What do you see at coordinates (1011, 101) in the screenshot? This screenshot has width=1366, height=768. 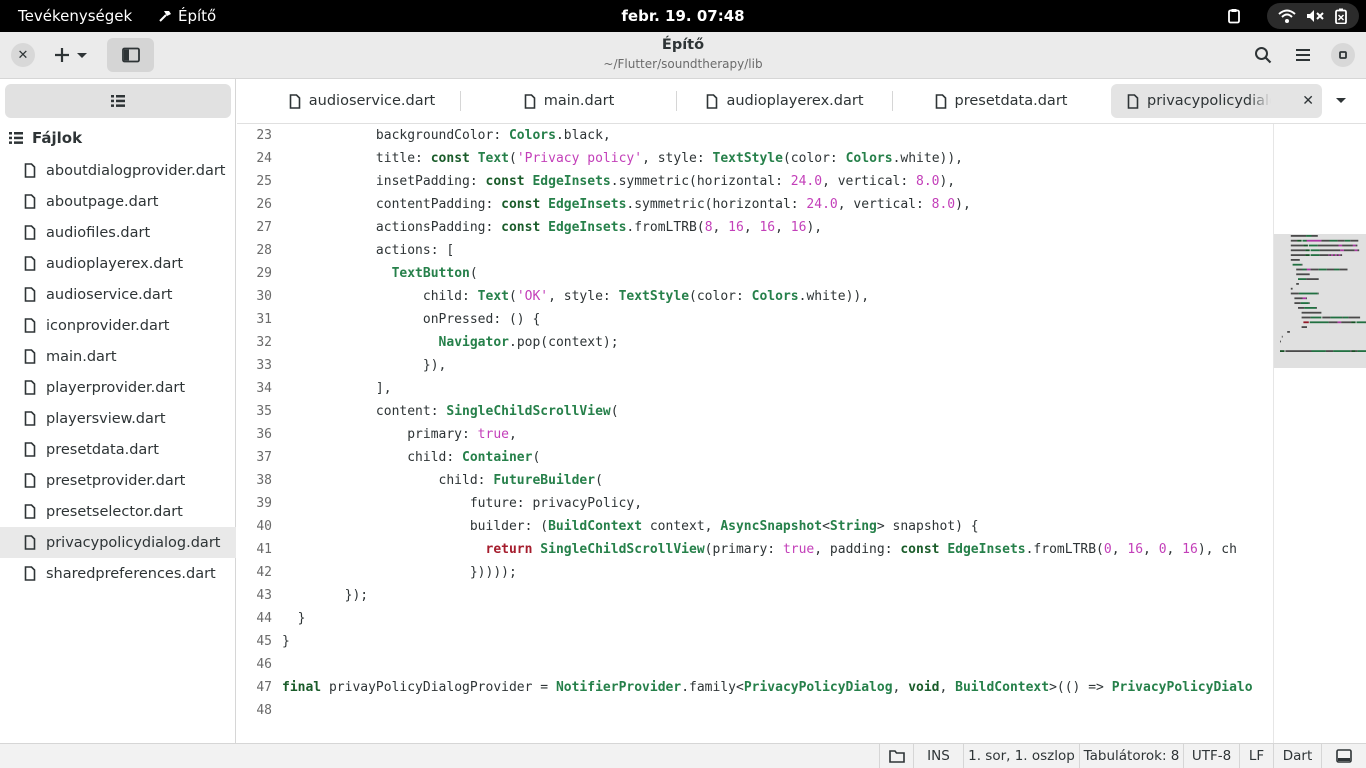 I see `tab-label: presetdata.dart` at bounding box center [1011, 101].